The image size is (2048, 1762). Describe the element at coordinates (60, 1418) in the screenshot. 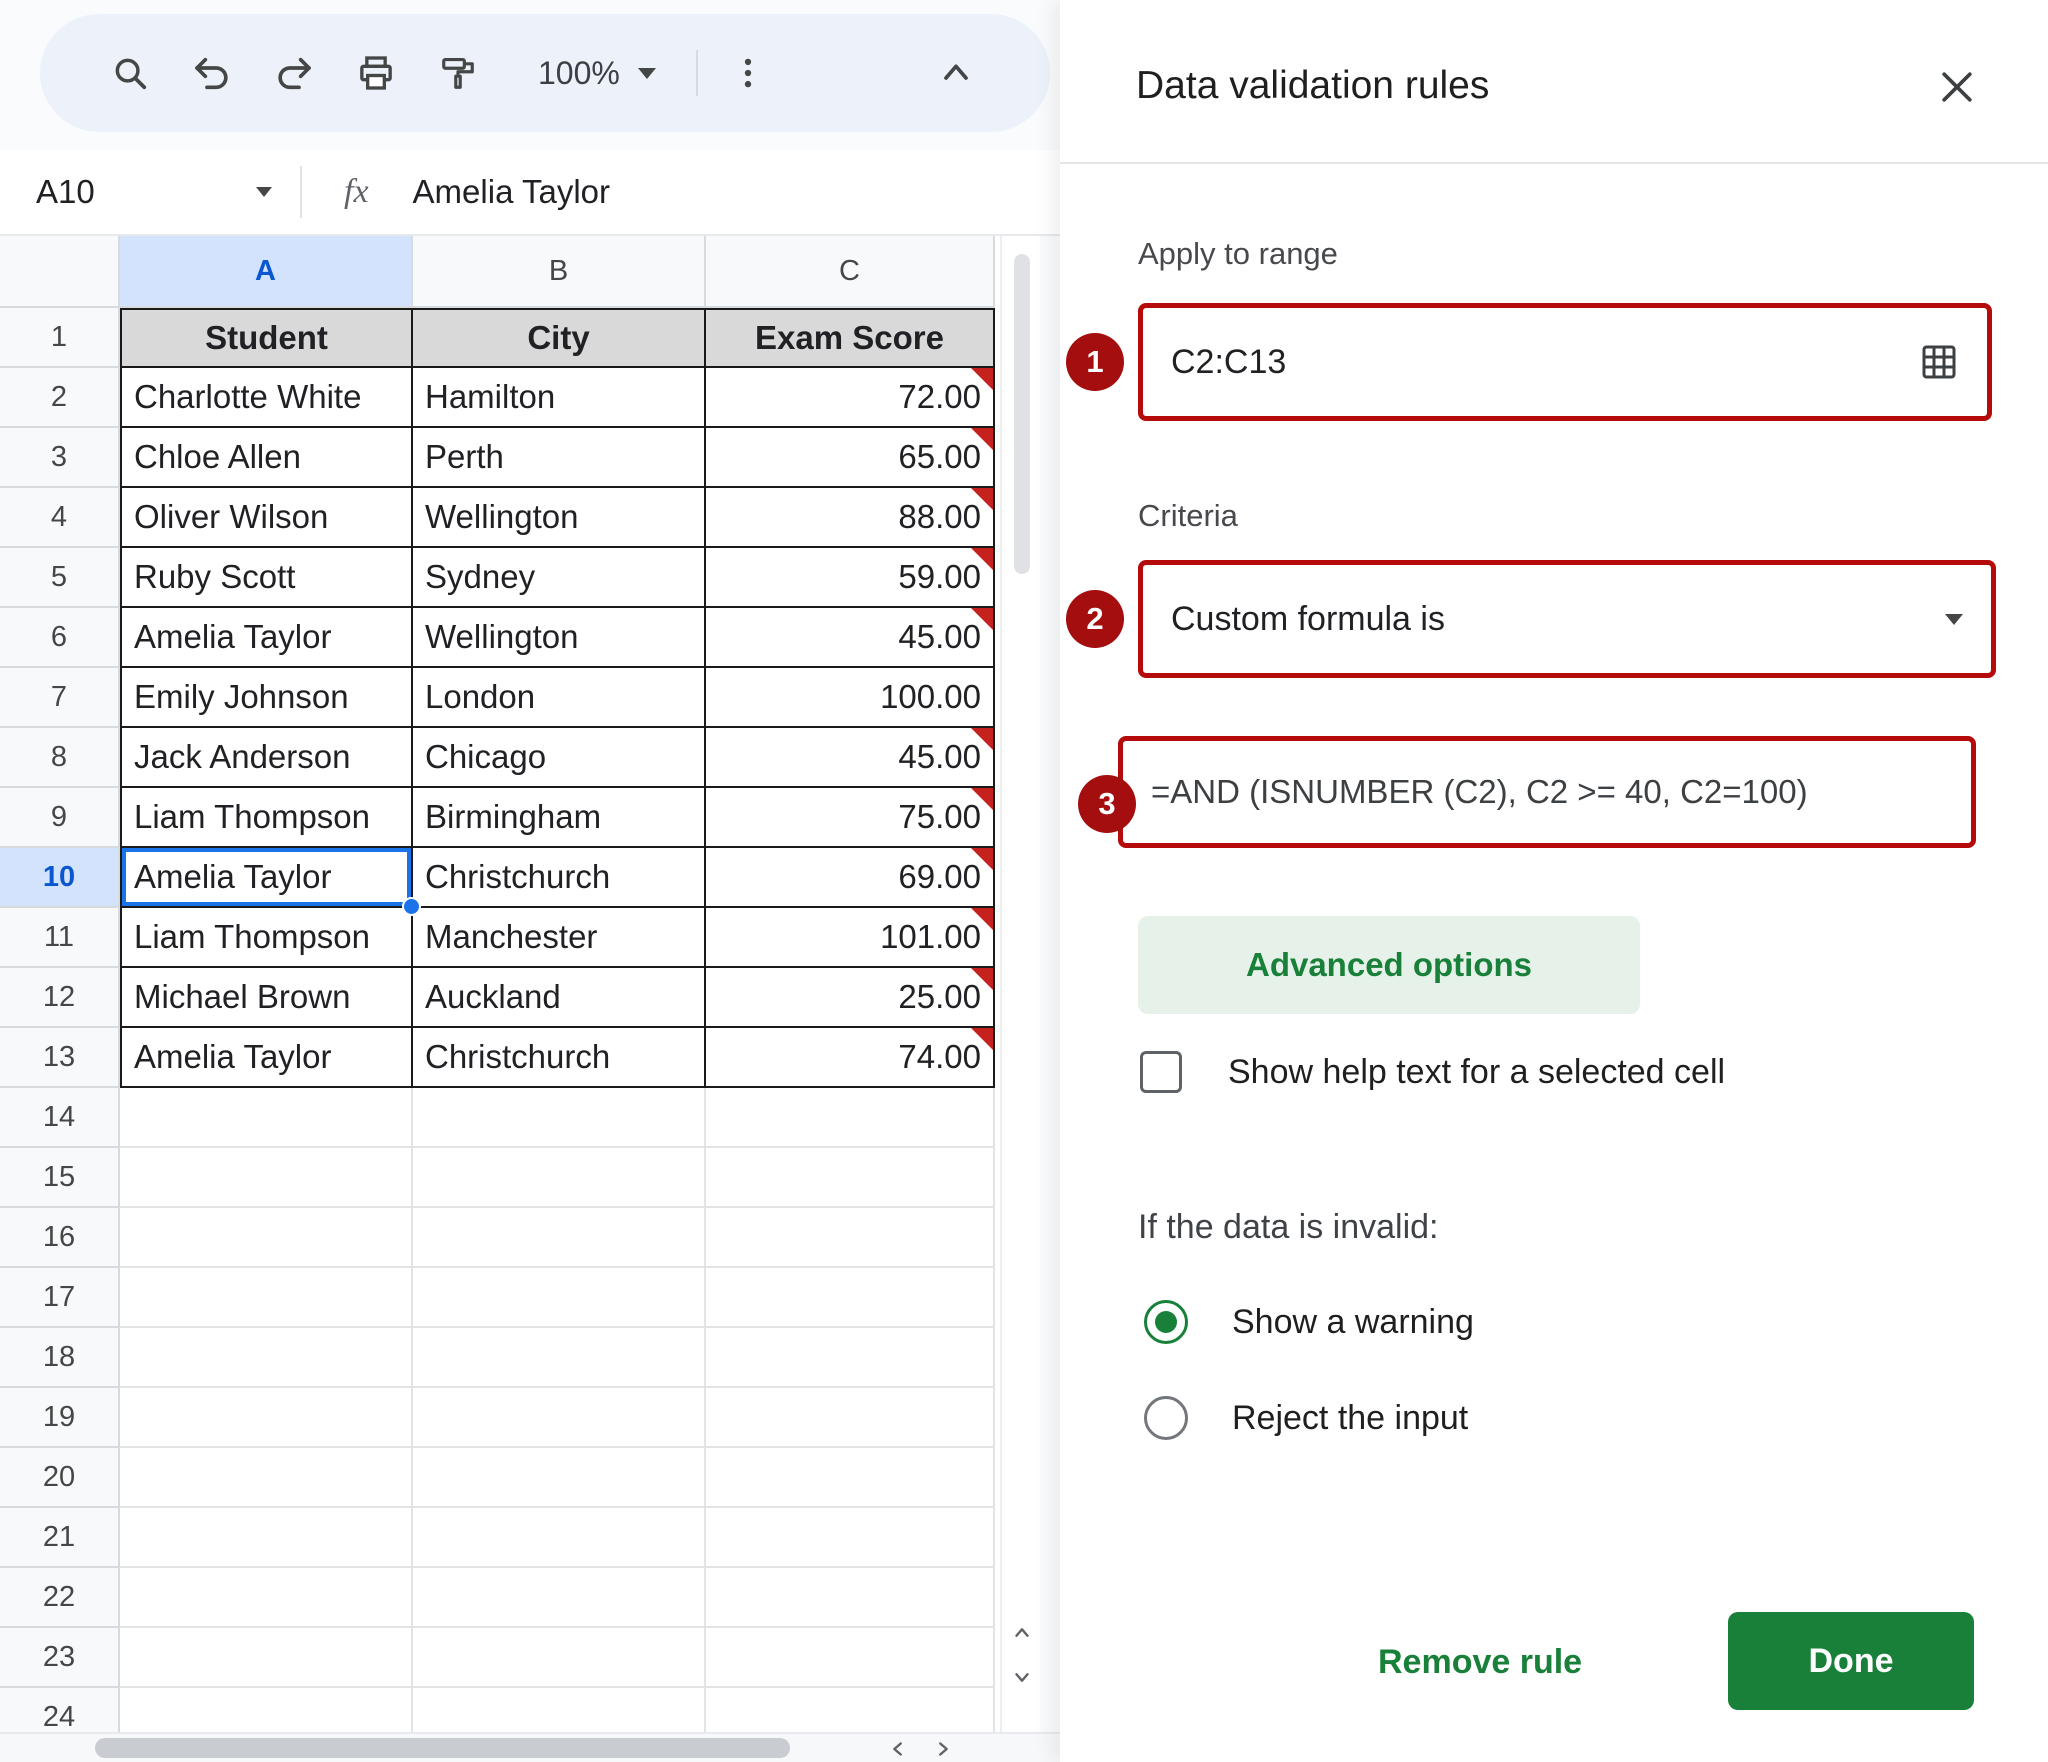

I see `row-header-19: 19` at that location.